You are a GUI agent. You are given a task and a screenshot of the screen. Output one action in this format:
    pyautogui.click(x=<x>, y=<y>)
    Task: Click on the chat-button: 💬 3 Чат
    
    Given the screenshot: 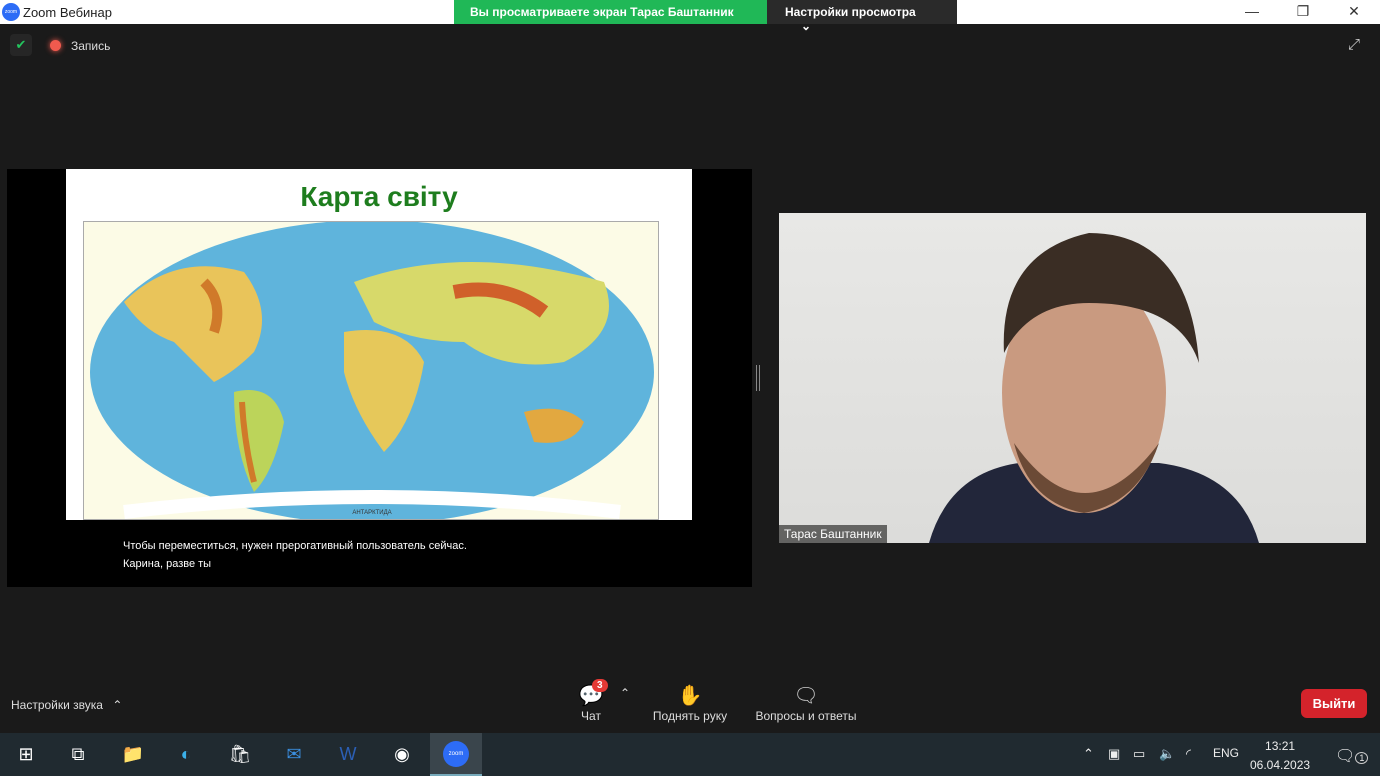 What is the action you would take?
    pyautogui.click(x=592, y=701)
    